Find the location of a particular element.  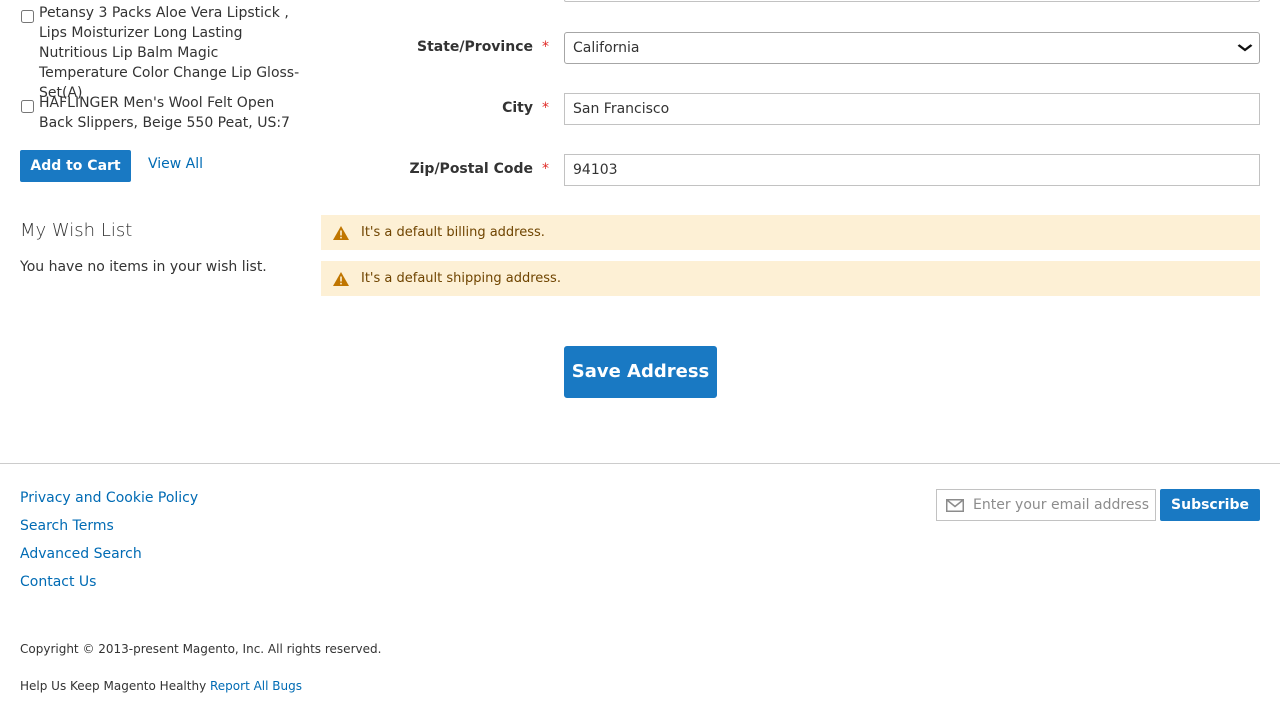

footer-link-advanced-search: Advanced Search is located at coordinates (81, 554).